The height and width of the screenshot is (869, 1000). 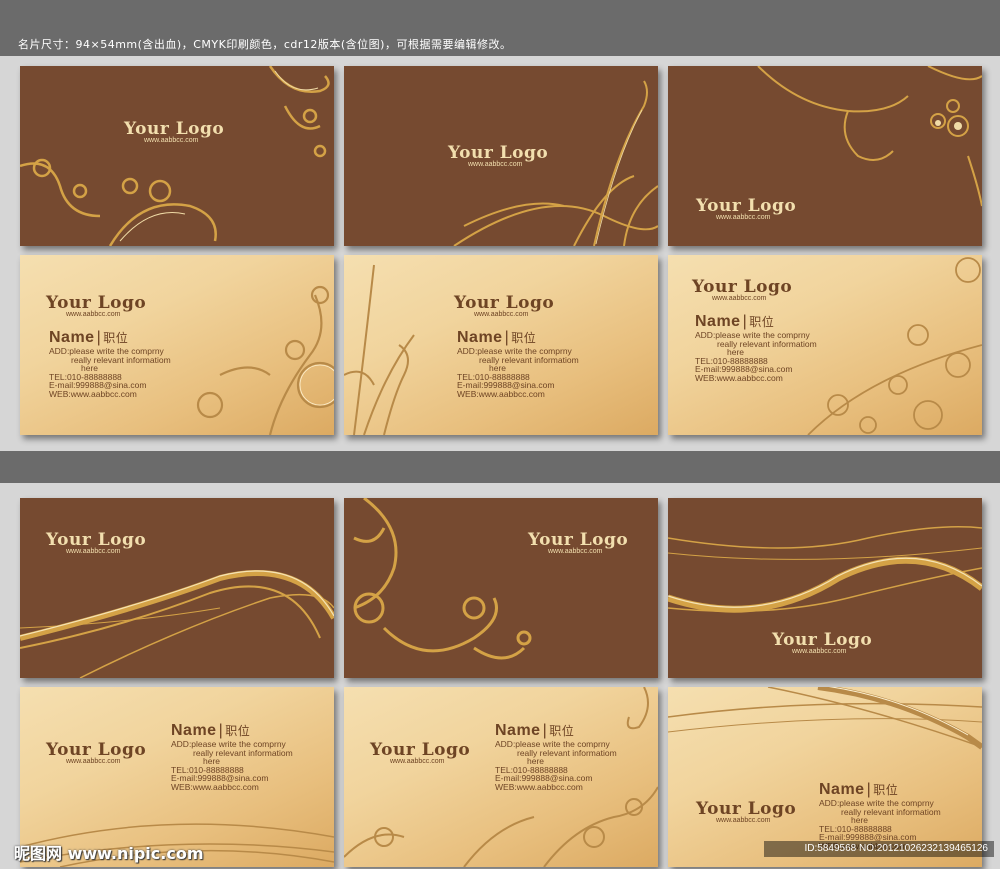 What do you see at coordinates (177, 624) in the screenshot?
I see `wave-ornament-icon` at bounding box center [177, 624].